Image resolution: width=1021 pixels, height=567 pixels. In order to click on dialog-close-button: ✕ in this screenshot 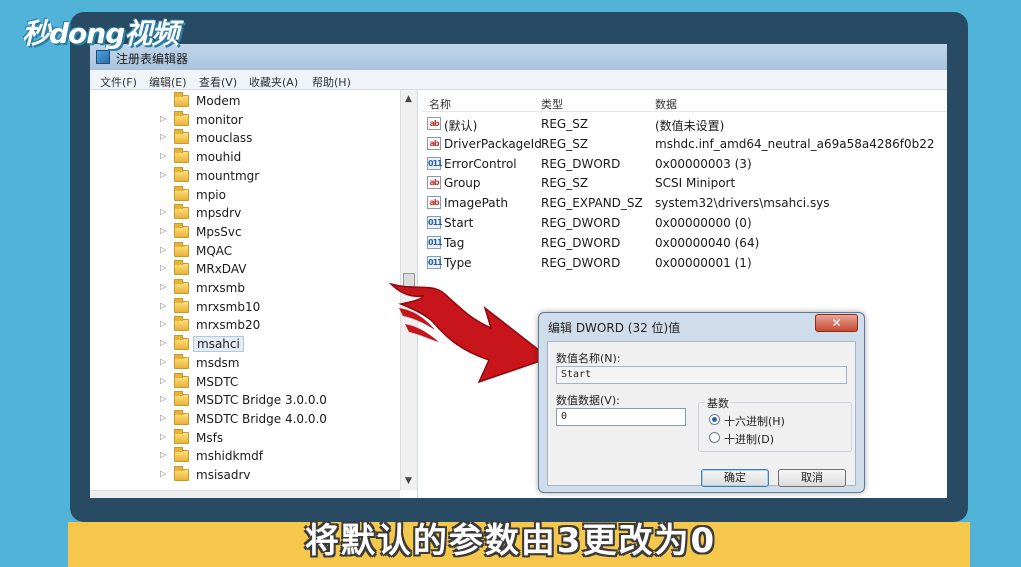, I will do `click(836, 323)`.